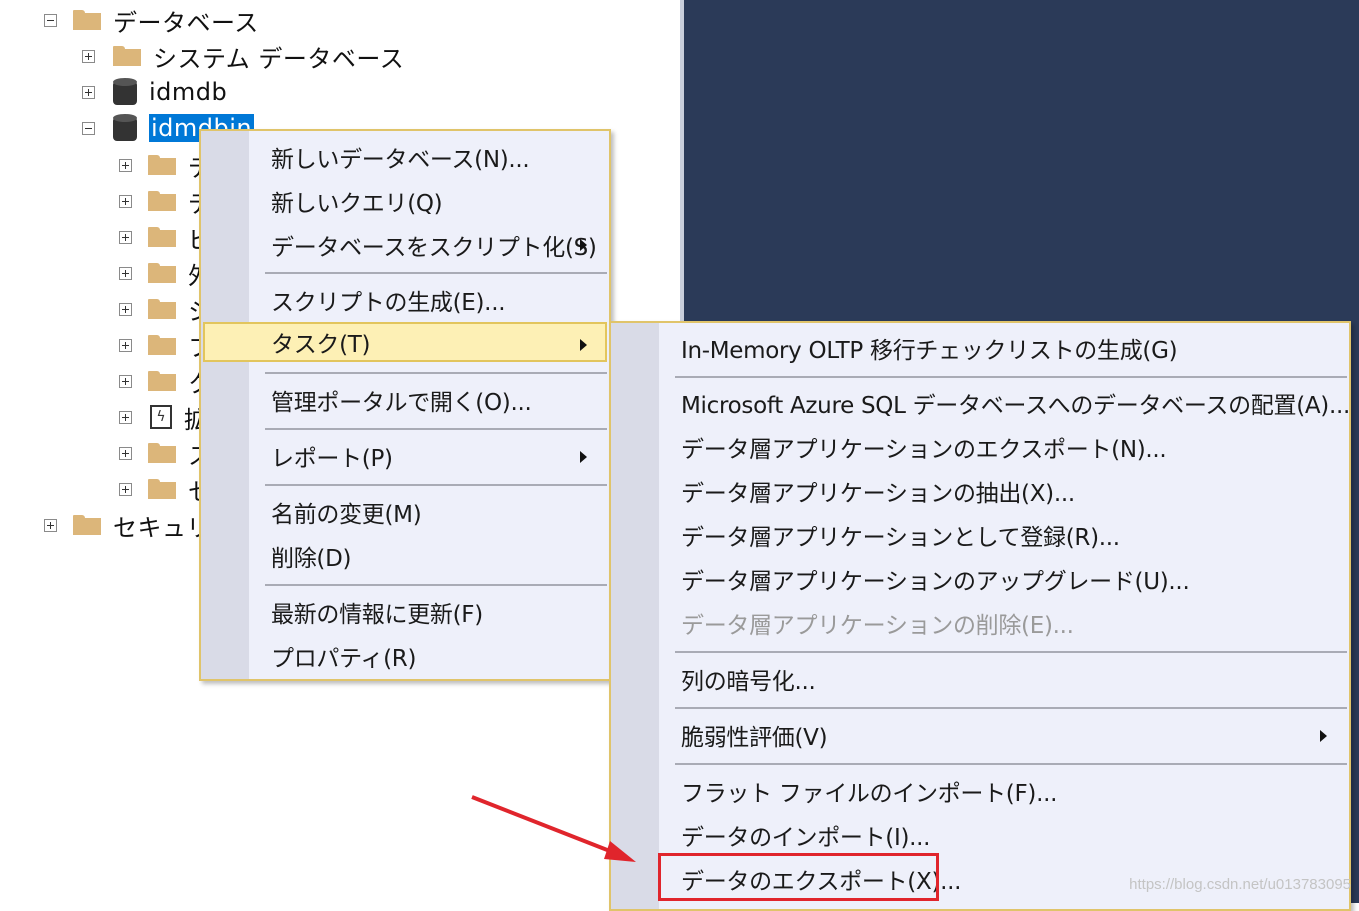  What do you see at coordinates (186, 22) in the screenshot?
I see `tree-node-label: データベース` at bounding box center [186, 22].